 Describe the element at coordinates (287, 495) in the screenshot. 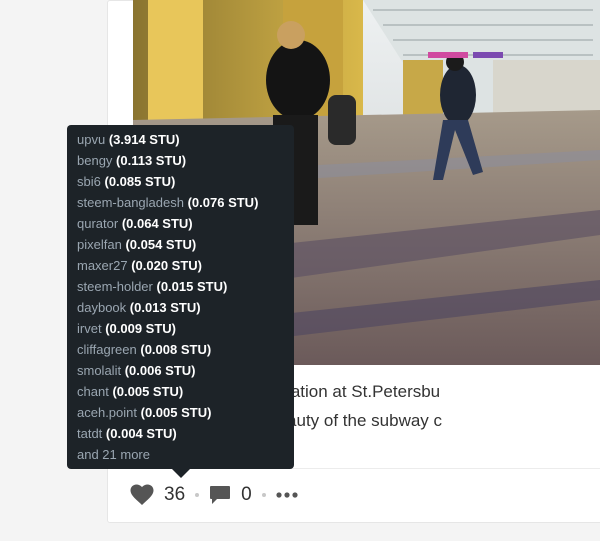

I see `more-options-icon` at that location.